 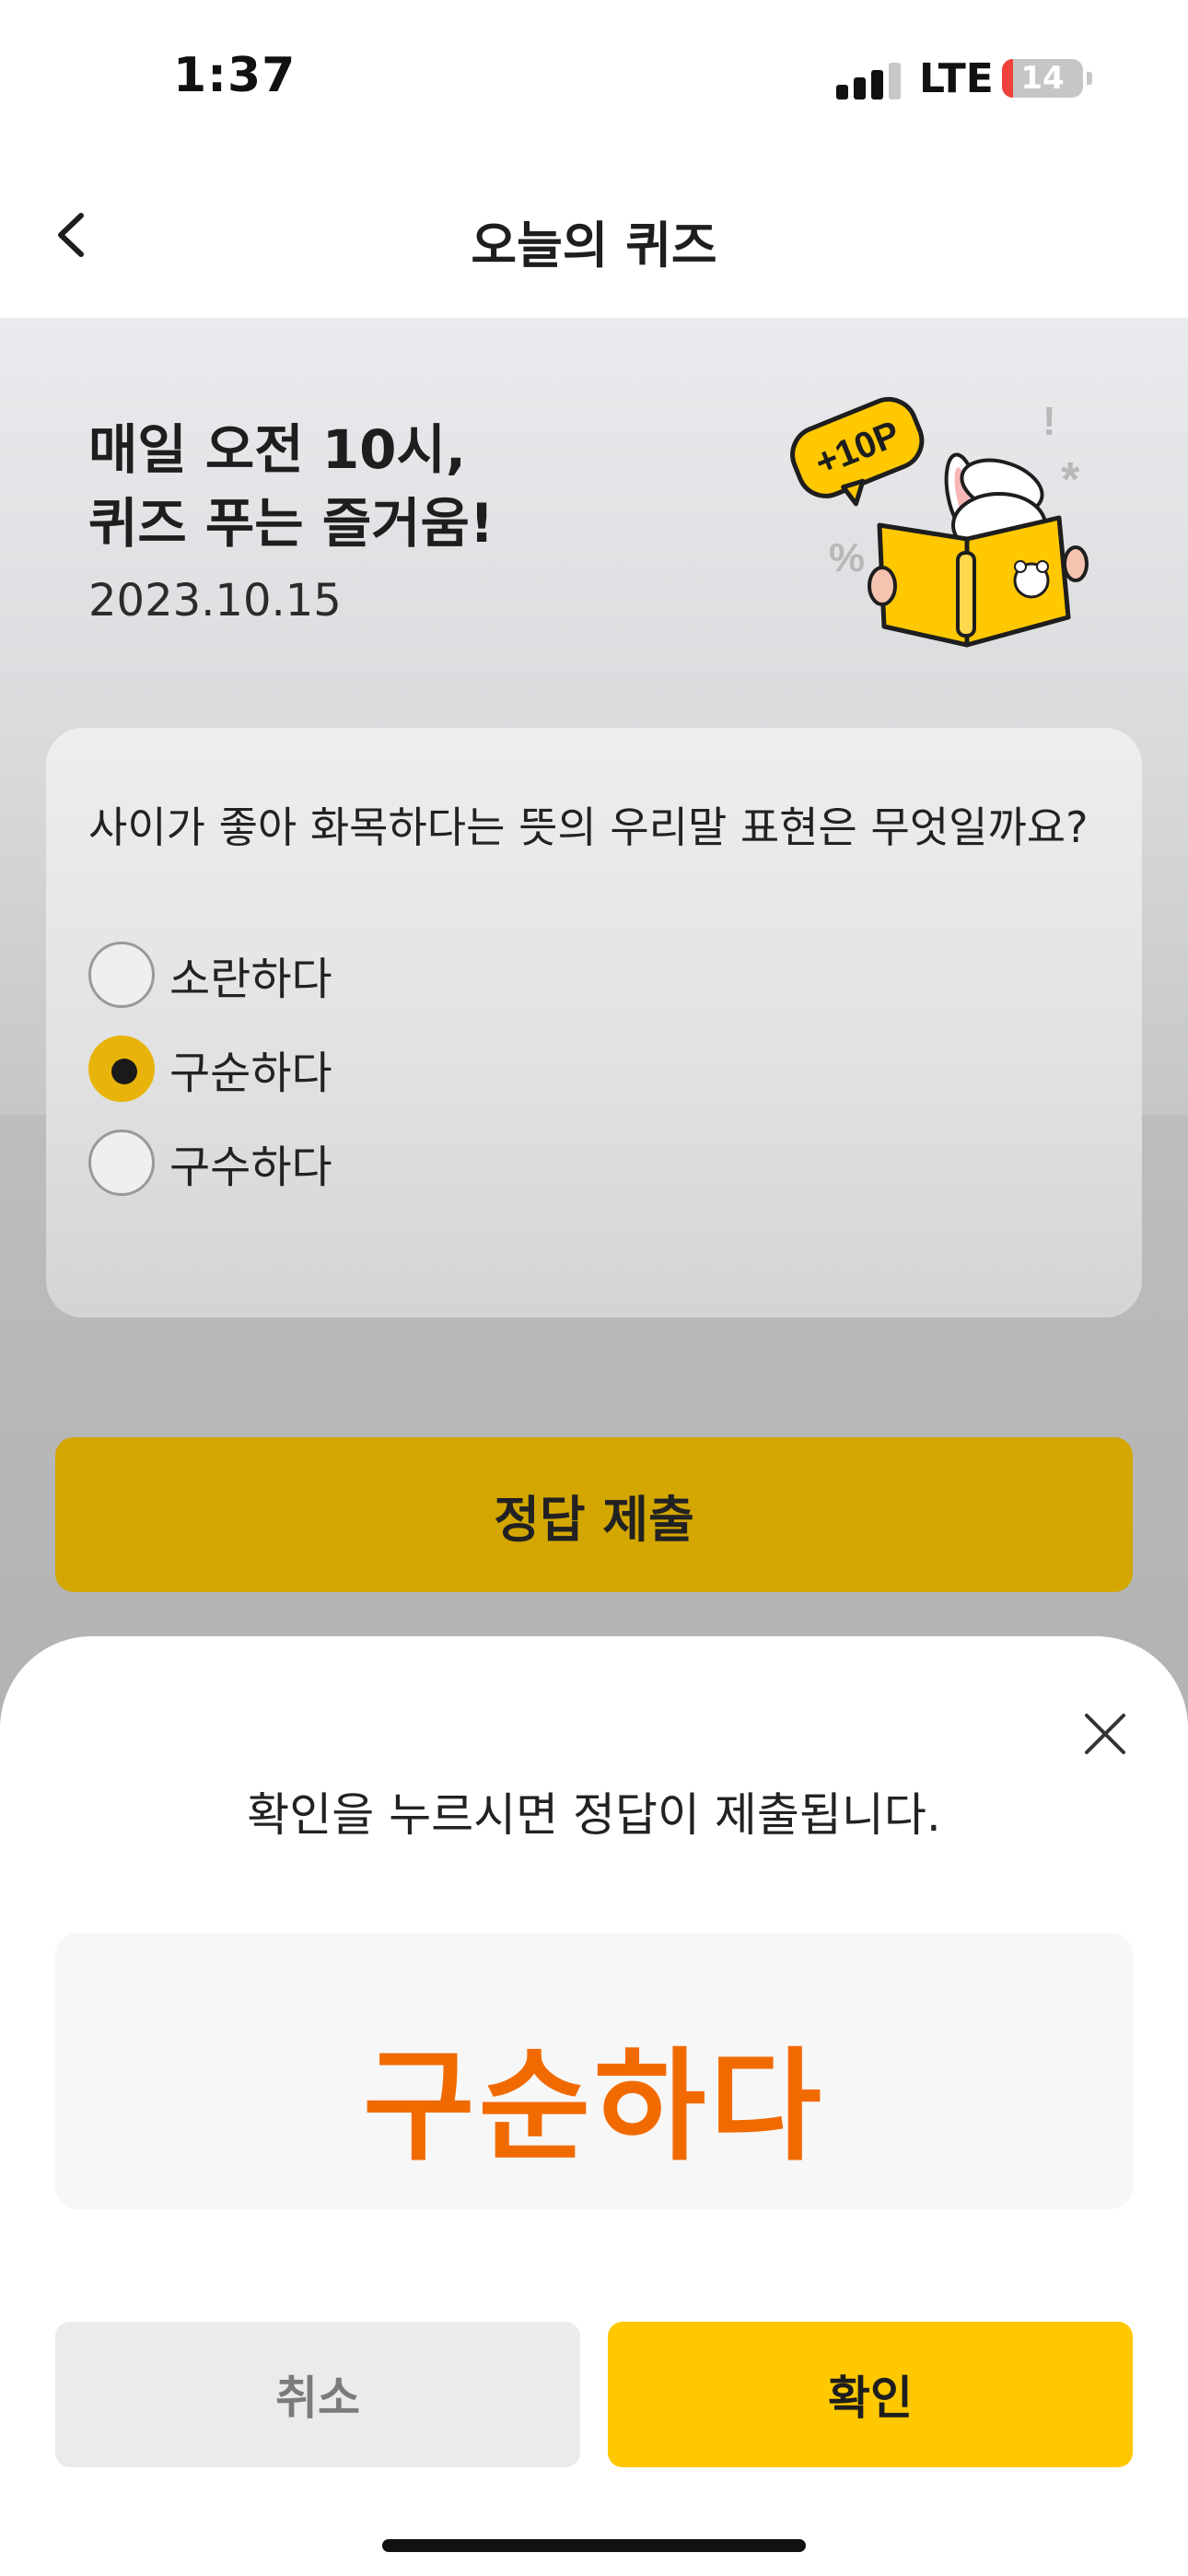 What do you see at coordinates (1049, 421) in the screenshot?
I see `exclaim-decoration: !` at bounding box center [1049, 421].